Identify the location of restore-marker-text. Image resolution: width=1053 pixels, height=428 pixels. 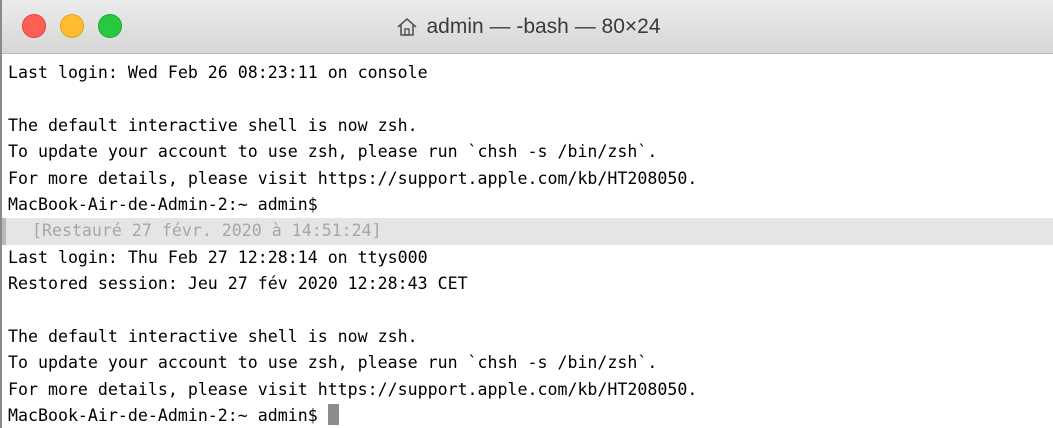
(22, 230).